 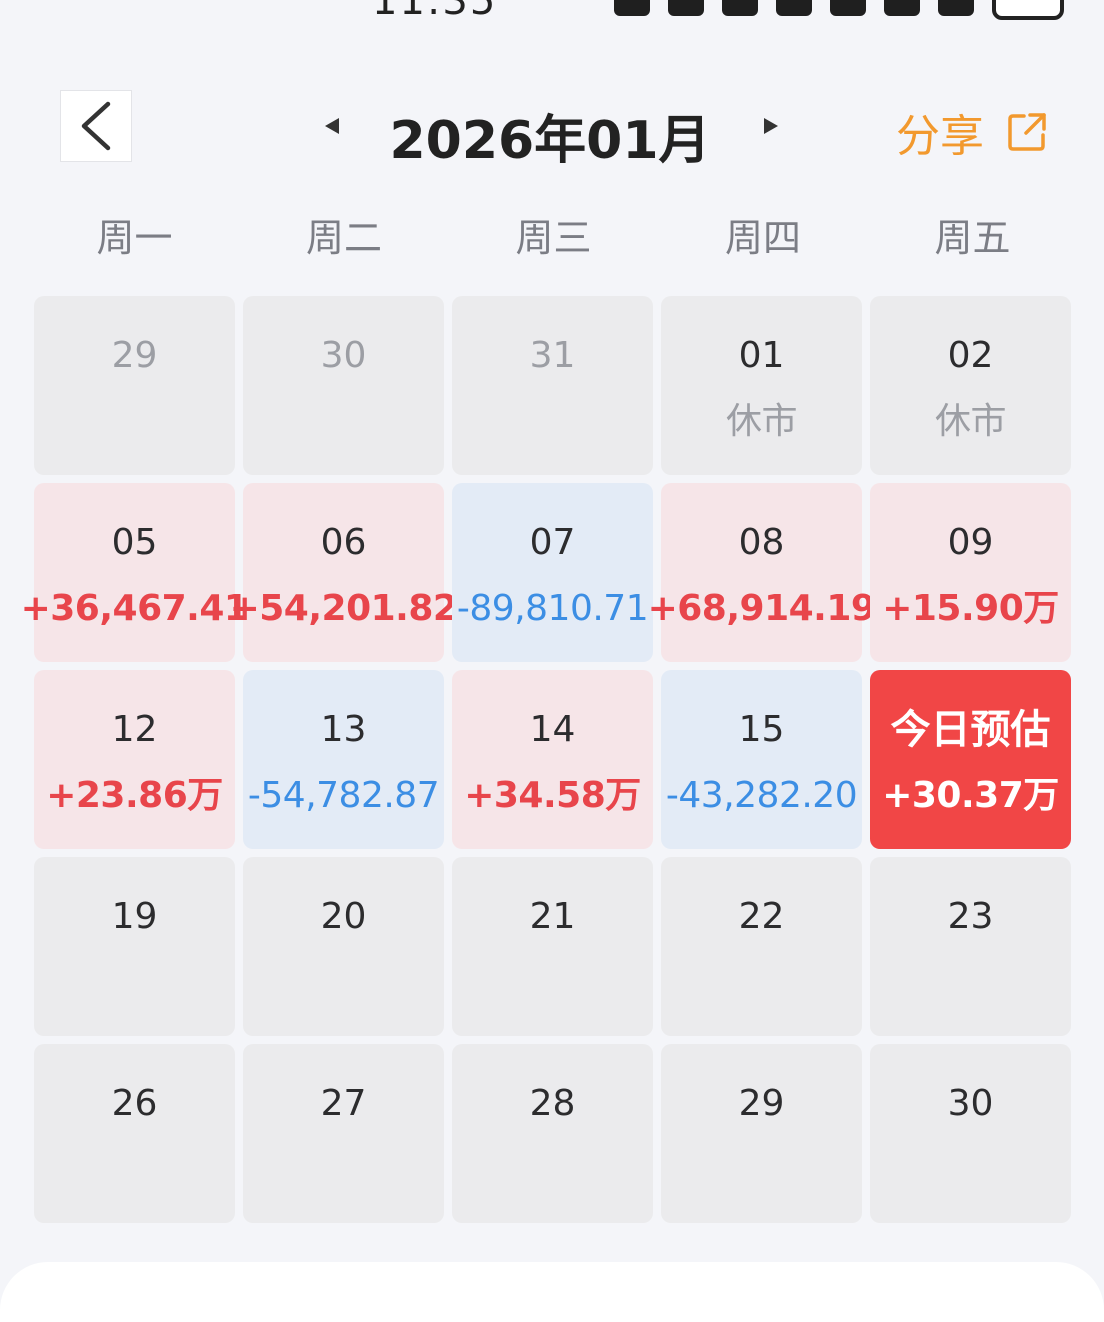 What do you see at coordinates (134, 1103) in the screenshot?
I see `day-number: 26` at bounding box center [134, 1103].